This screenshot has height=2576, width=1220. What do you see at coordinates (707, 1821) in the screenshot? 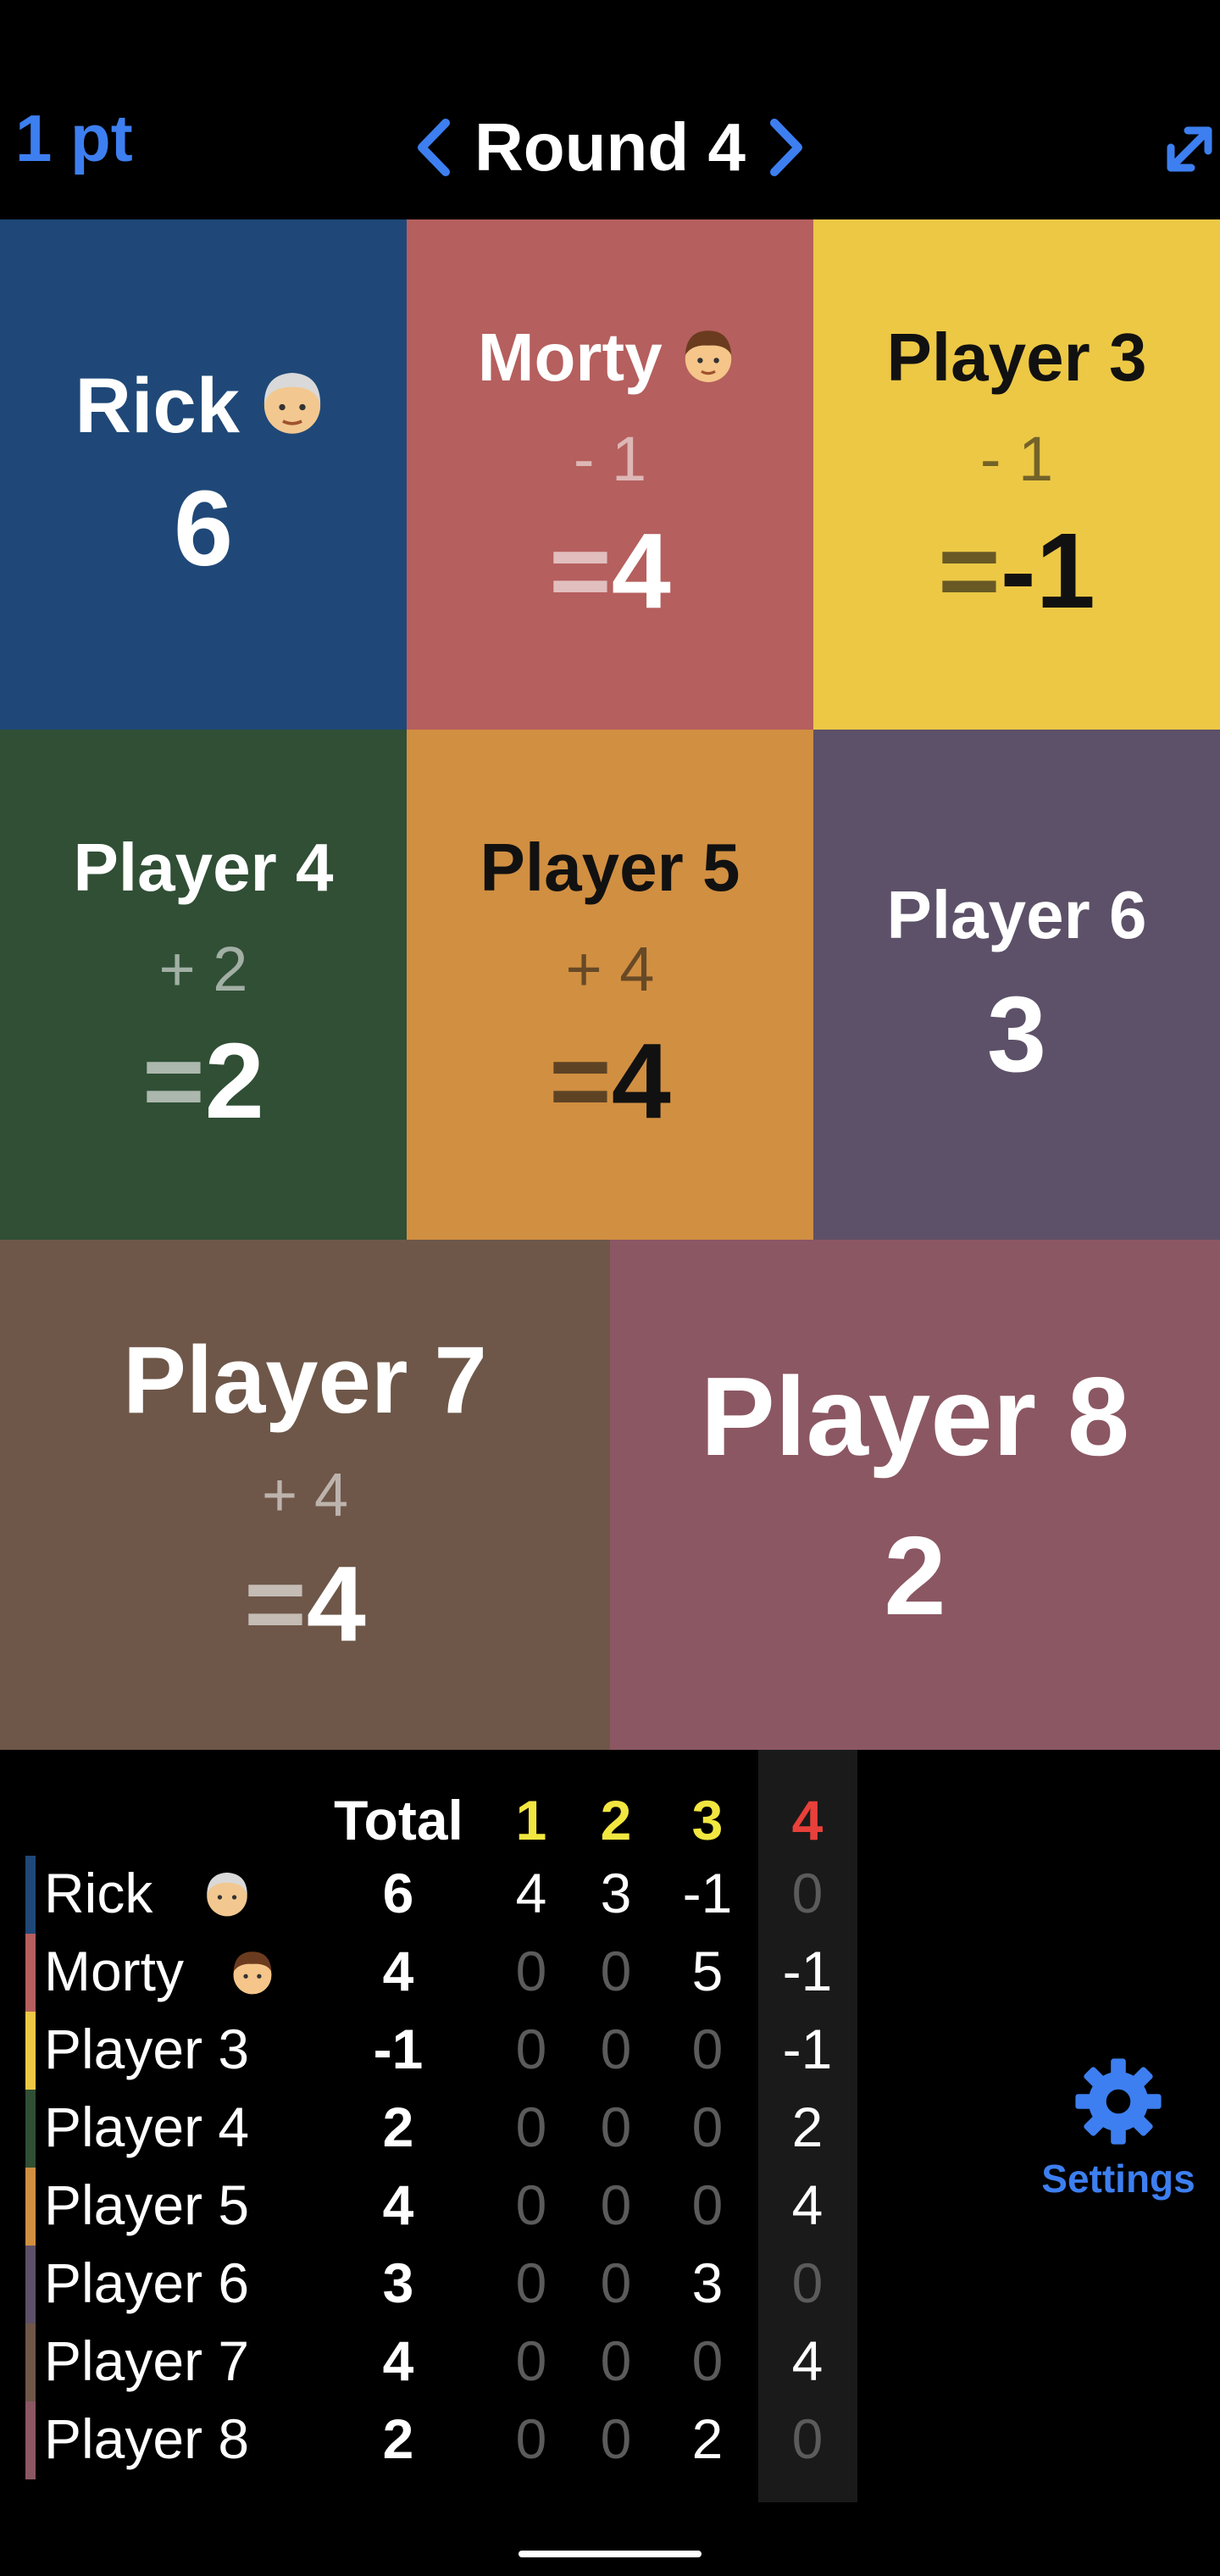
I see `header-round-3: 3` at bounding box center [707, 1821].